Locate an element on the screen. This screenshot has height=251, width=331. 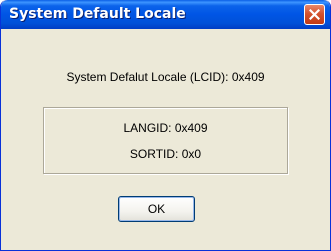
langid-label: LANGID: 0x409 is located at coordinates (165, 128).